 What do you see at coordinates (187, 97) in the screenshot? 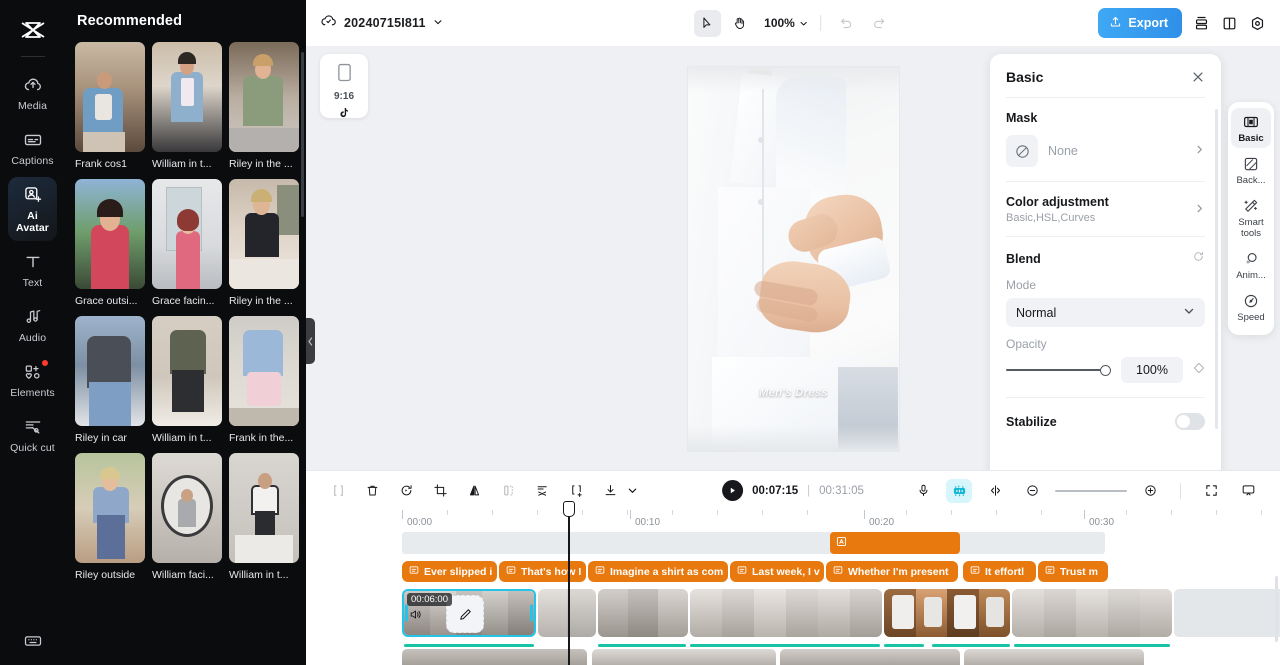
I see `media-thumbnail` at bounding box center [187, 97].